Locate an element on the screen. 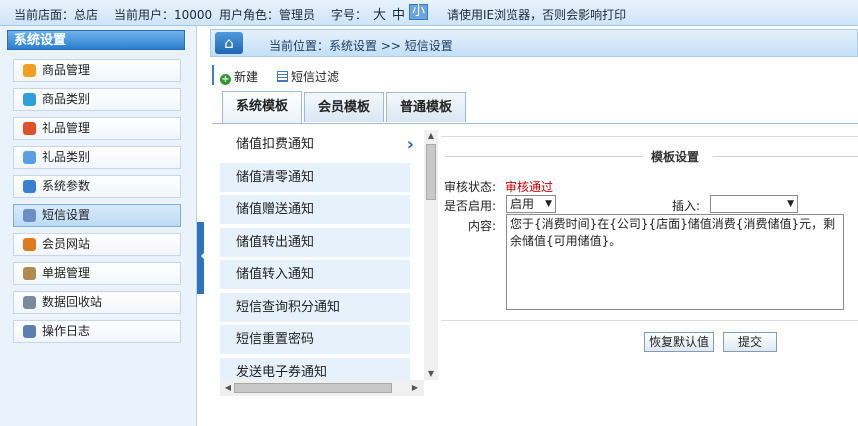 This screenshot has width=858, height=426. tab-divider is located at coordinates (535, 123).